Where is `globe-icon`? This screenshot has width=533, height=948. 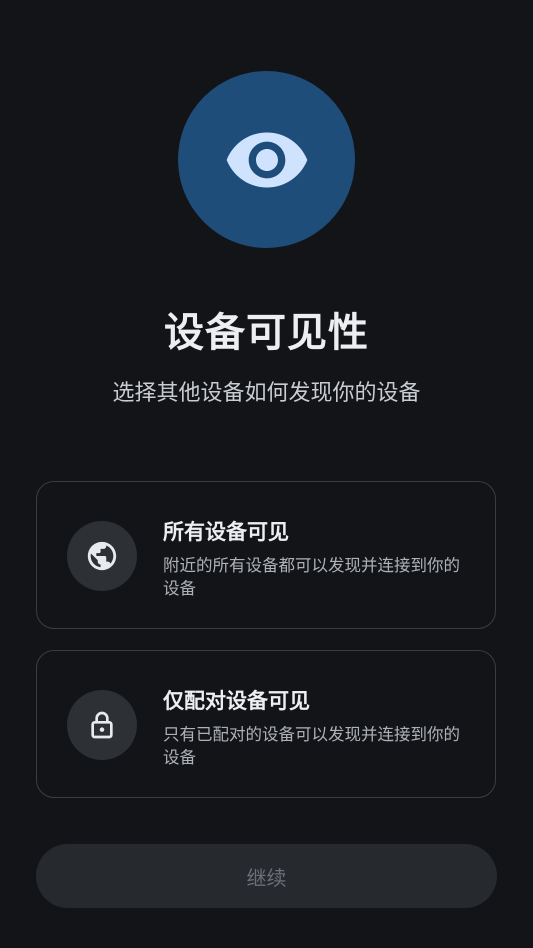 globe-icon is located at coordinates (102, 556).